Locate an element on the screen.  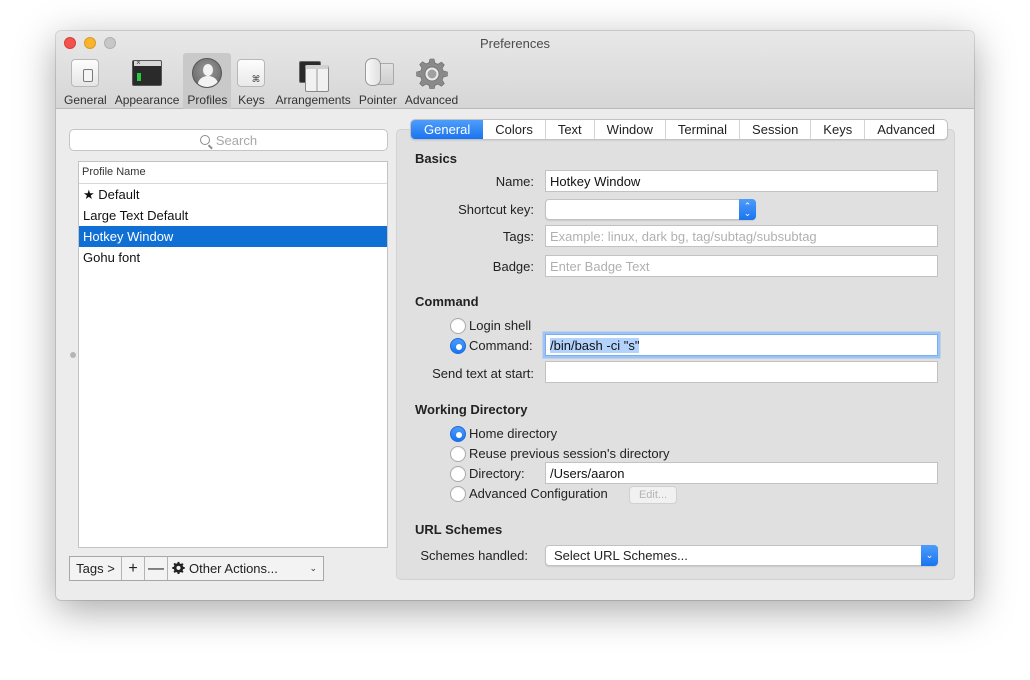
advanced-configuration-label: Advanced Configuration is located at coordinates (538, 493).